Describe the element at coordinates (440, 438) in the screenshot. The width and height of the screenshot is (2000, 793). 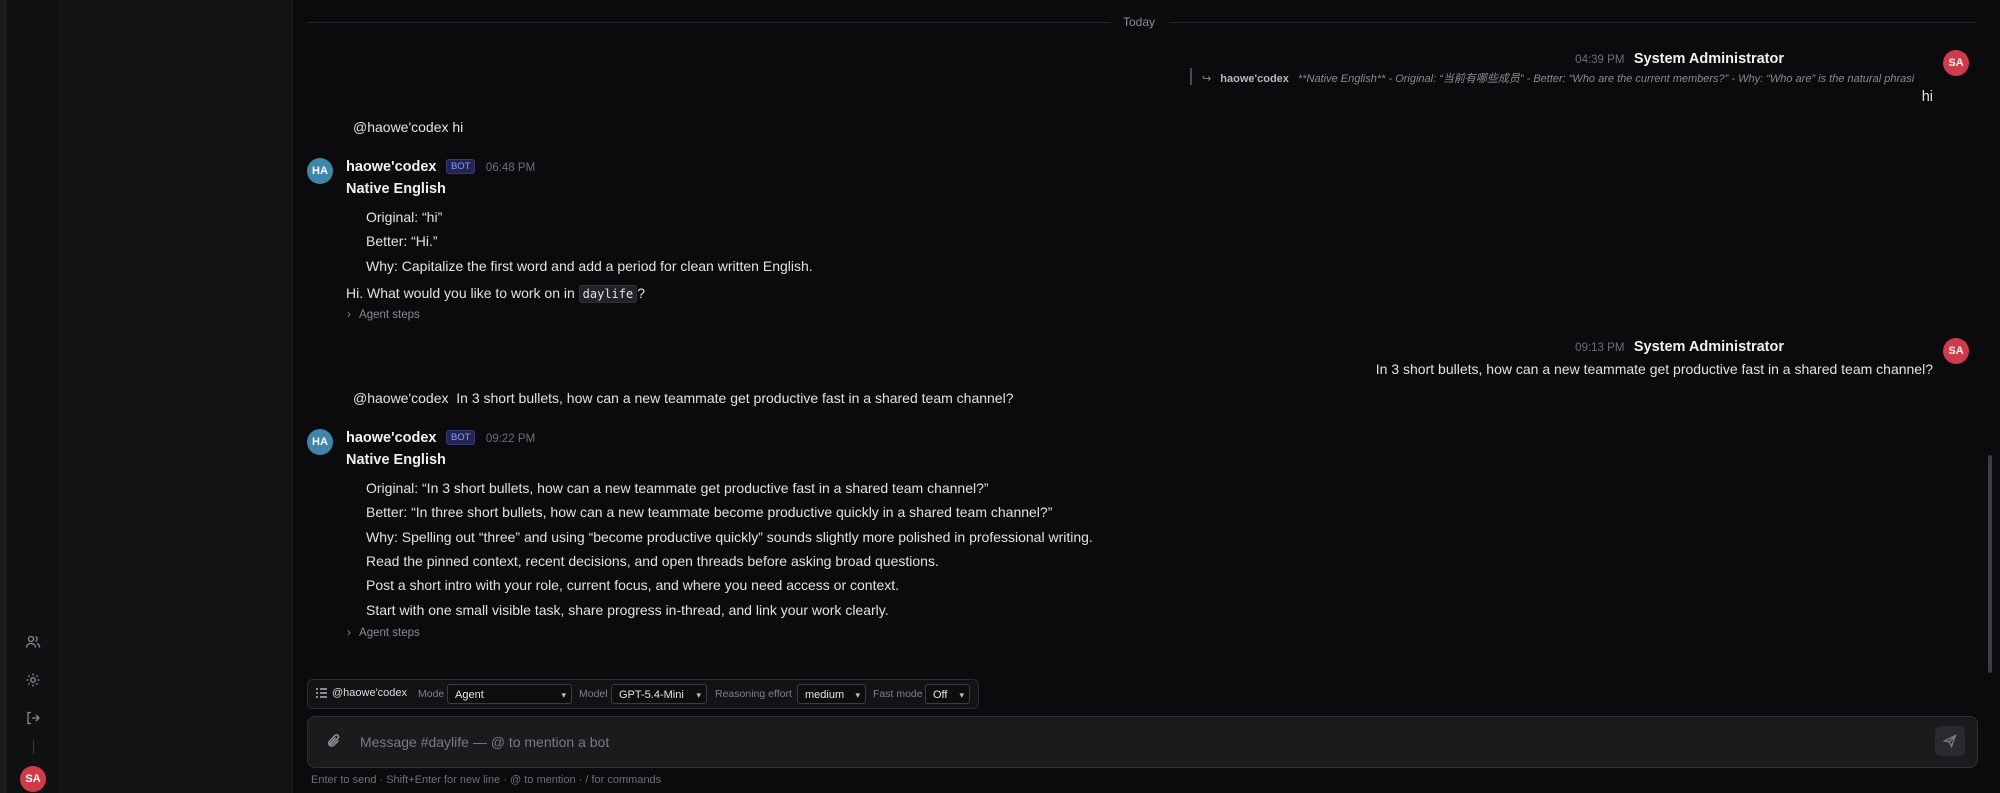
I see `message-header: haowe'codex BOT 09:22 PM` at that location.